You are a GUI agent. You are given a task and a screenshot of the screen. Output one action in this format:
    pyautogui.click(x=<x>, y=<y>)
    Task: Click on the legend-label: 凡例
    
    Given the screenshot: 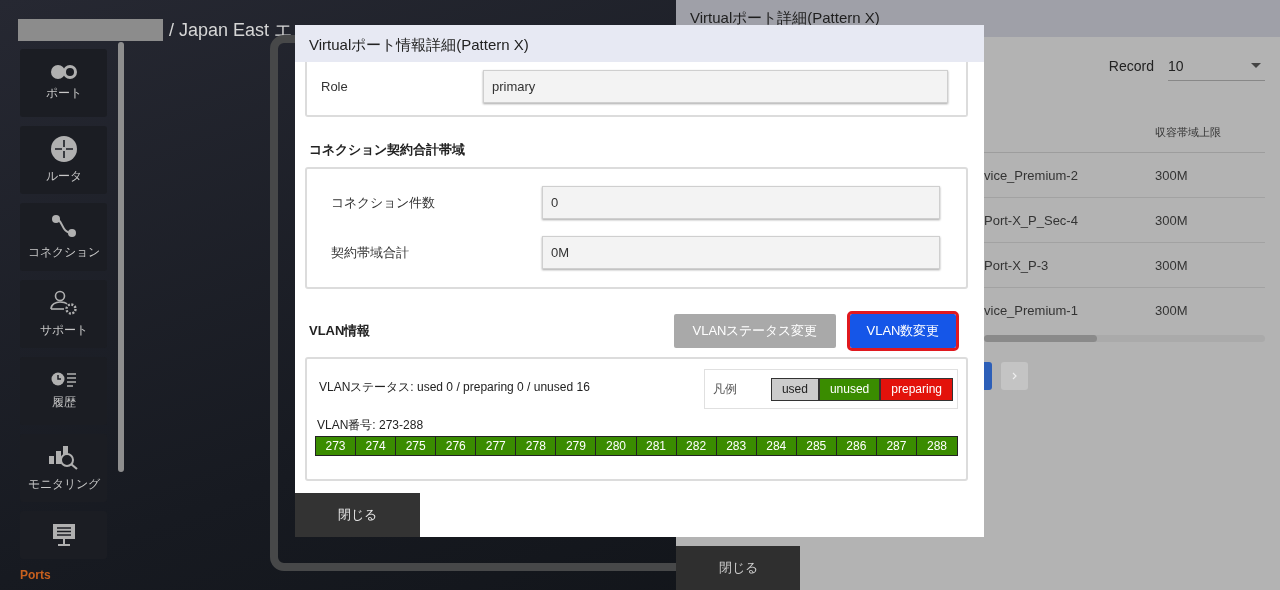 What is the action you would take?
    pyautogui.click(x=725, y=389)
    